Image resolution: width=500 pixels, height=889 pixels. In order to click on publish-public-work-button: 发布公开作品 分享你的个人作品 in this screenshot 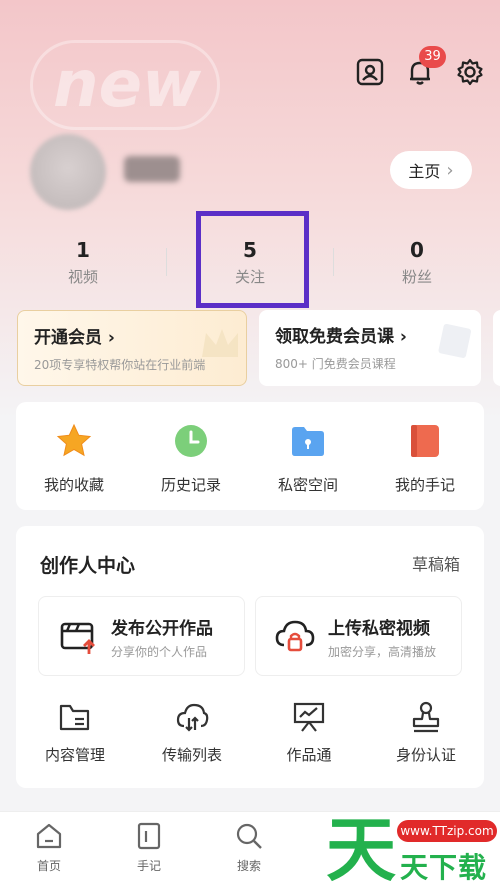, I will do `click(141, 636)`.